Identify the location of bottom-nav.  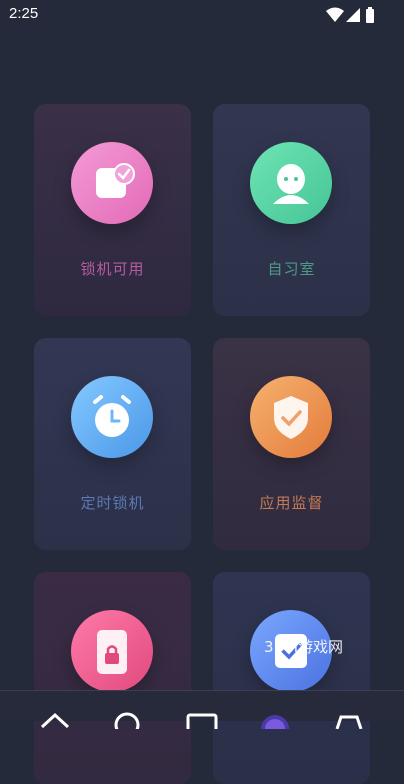
(202, 716).